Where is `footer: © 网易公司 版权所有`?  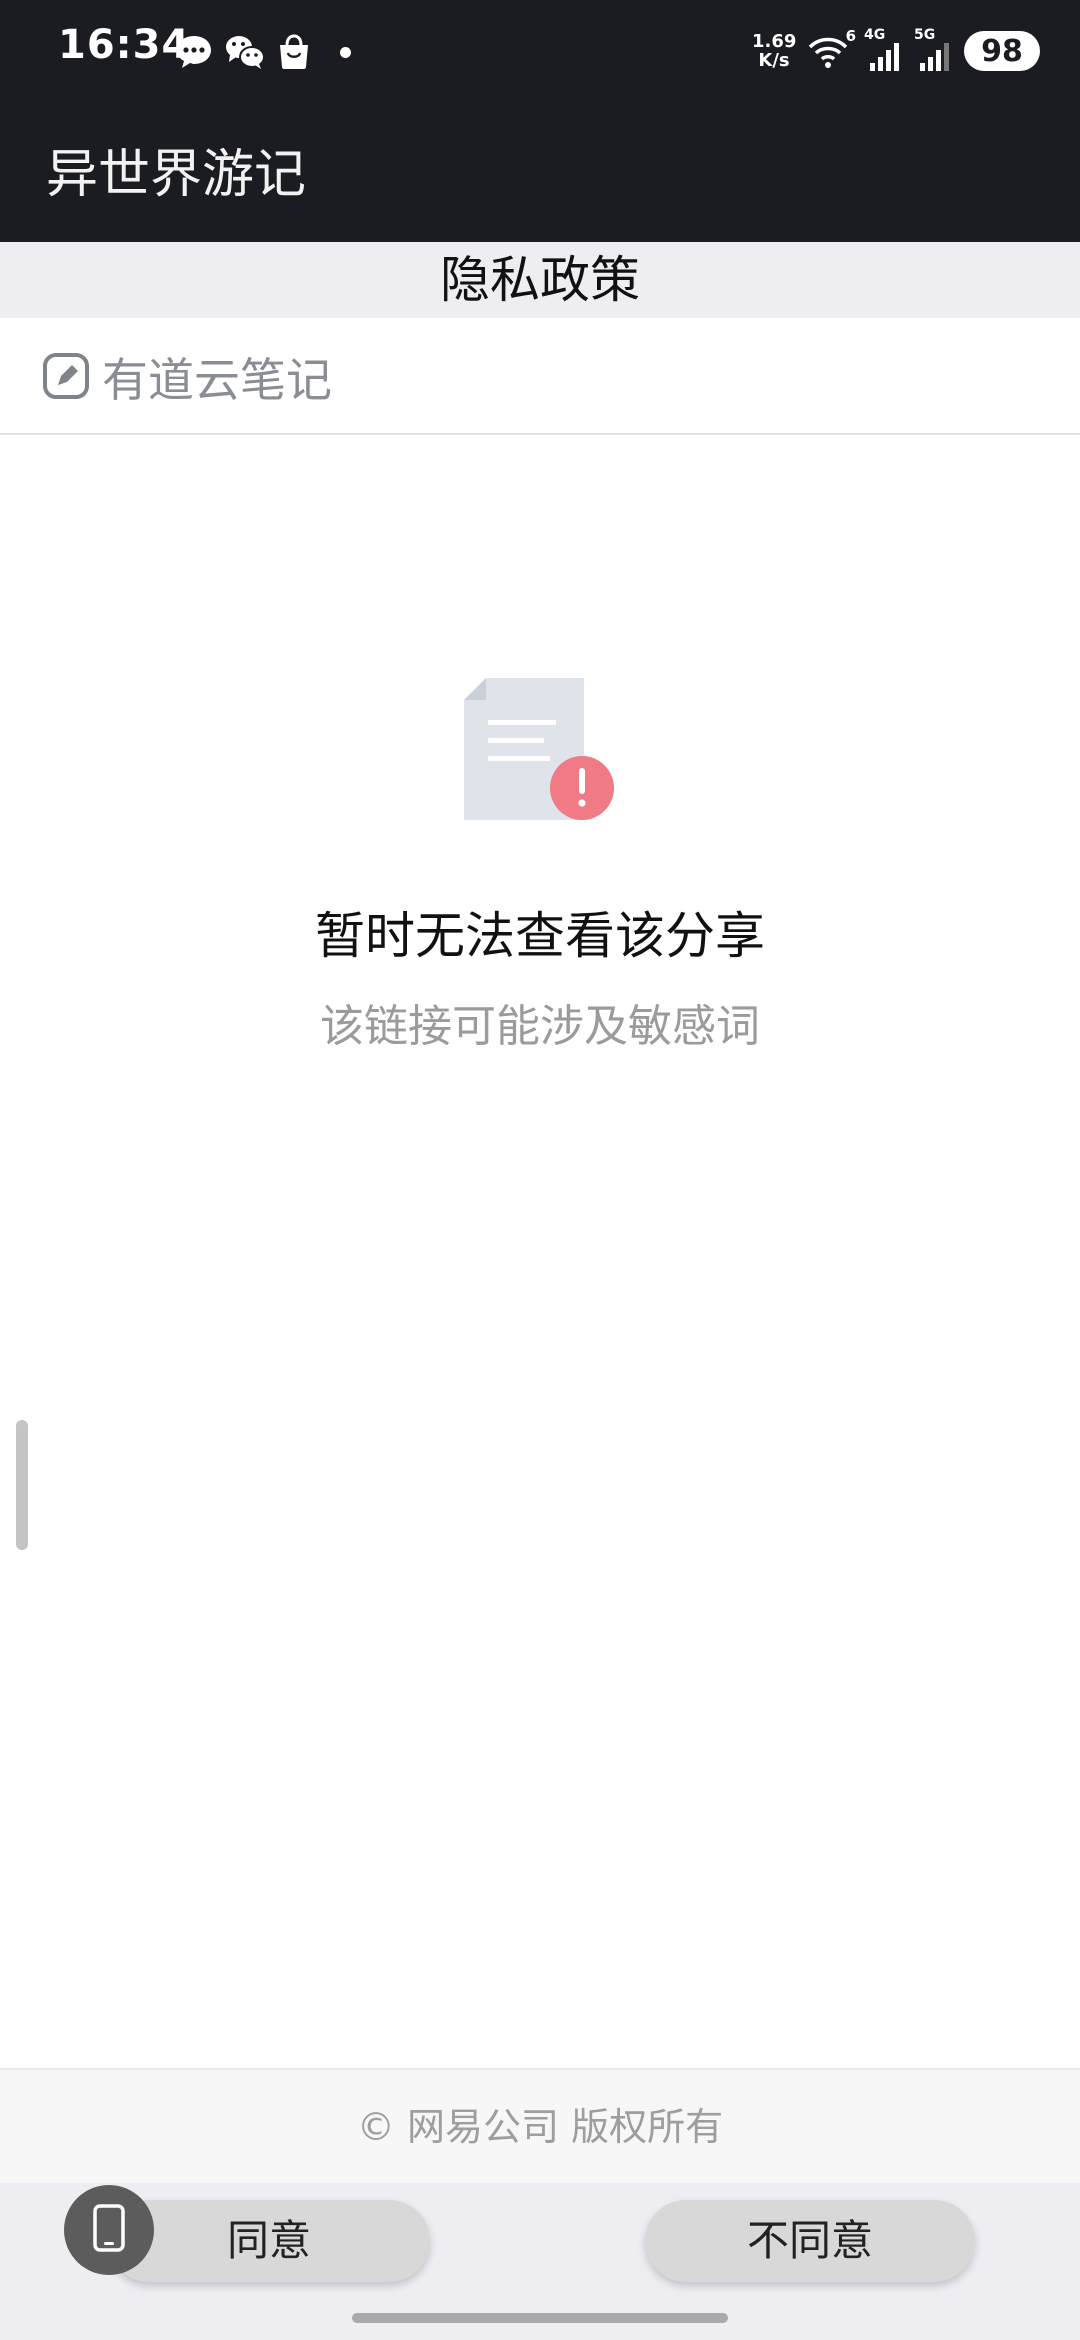 footer: © 网易公司 版权所有 is located at coordinates (540, 2126).